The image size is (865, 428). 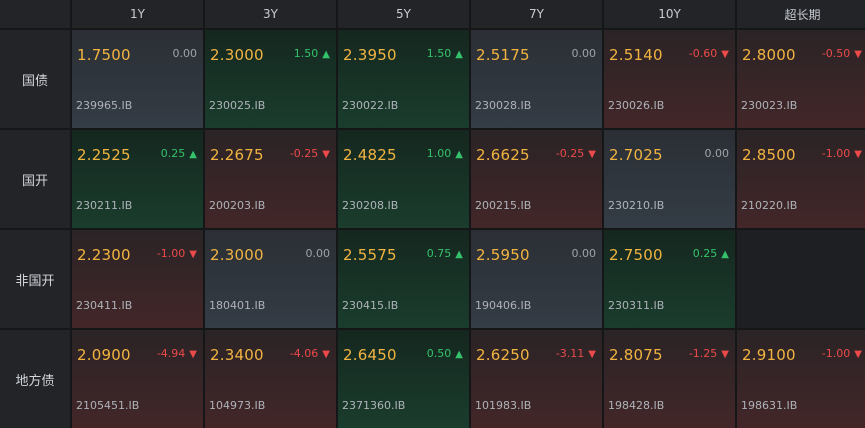 What do you see at coordinates (374, 405) in the screenshot?
I see `bond-code: 2371360.IB` at bounding box center [374, 405].